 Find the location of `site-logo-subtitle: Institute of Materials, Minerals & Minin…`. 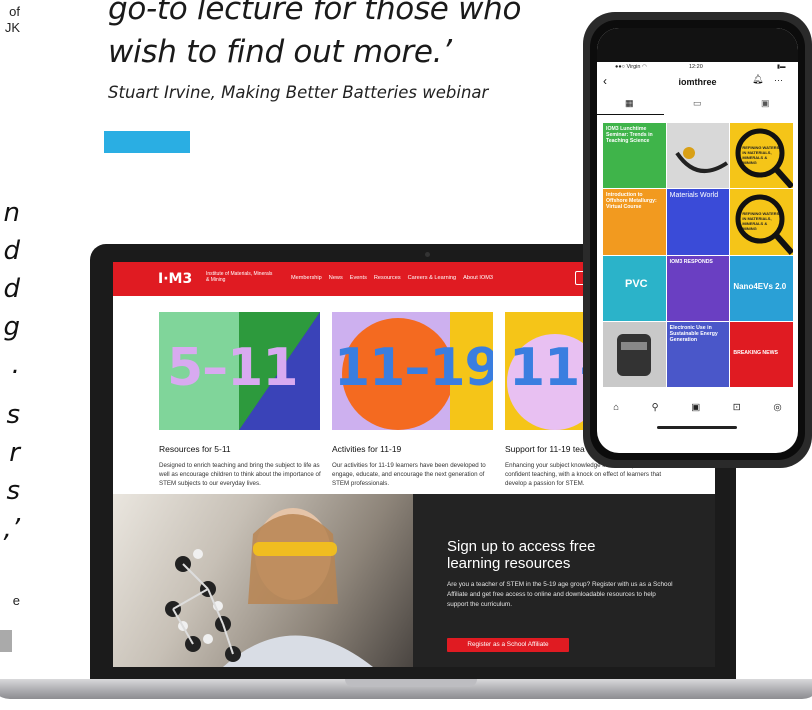

site-logo-subtitle: Institute of Materials, Minerals & Minin… is located at coordinates (239, 277).